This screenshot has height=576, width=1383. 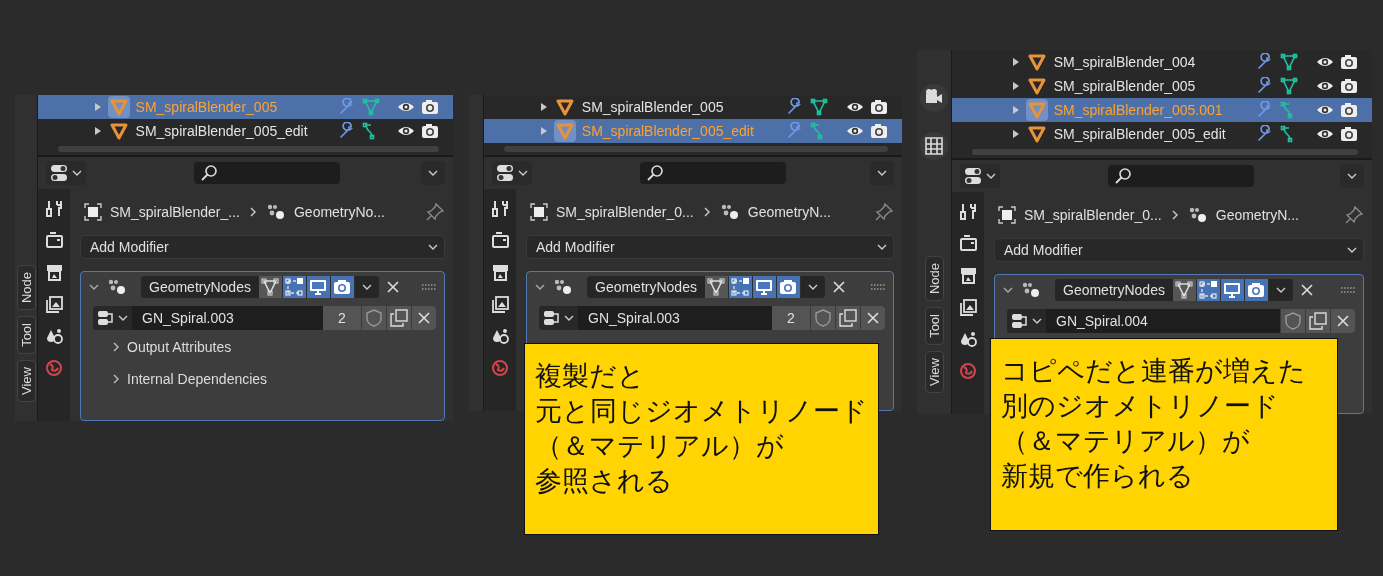 What do you see at coordinates (968, 339) in the screenshot?
I see `drop-circle-icon` at bounding box center [968, 339].